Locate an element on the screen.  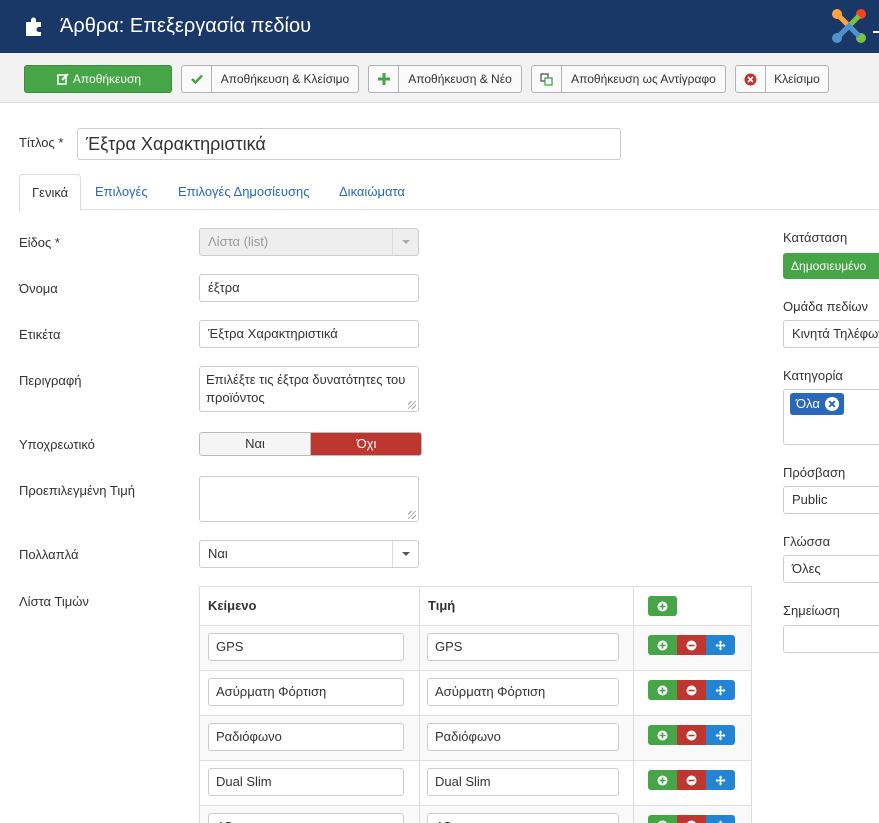
text-cell: 4G is located at coordinates (309, 814).